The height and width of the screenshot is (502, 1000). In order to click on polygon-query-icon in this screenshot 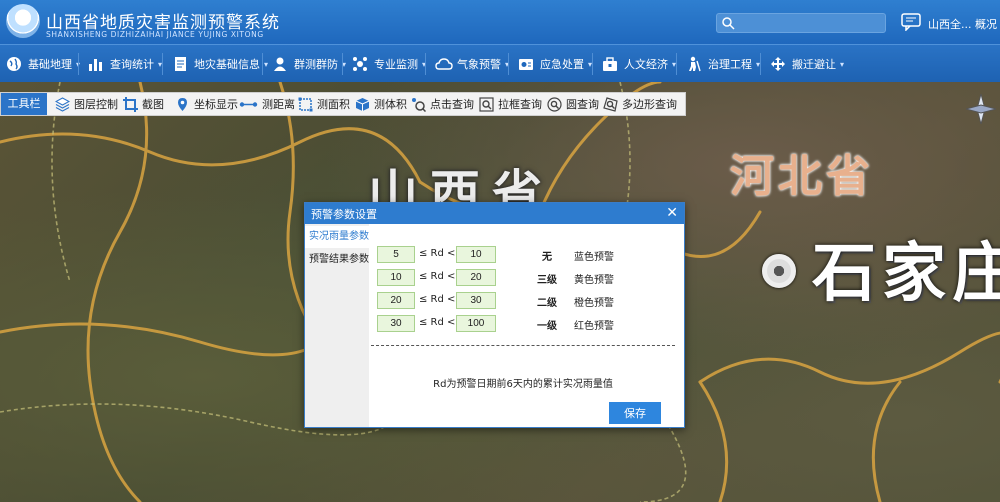, I will do `click(610, 104)`.